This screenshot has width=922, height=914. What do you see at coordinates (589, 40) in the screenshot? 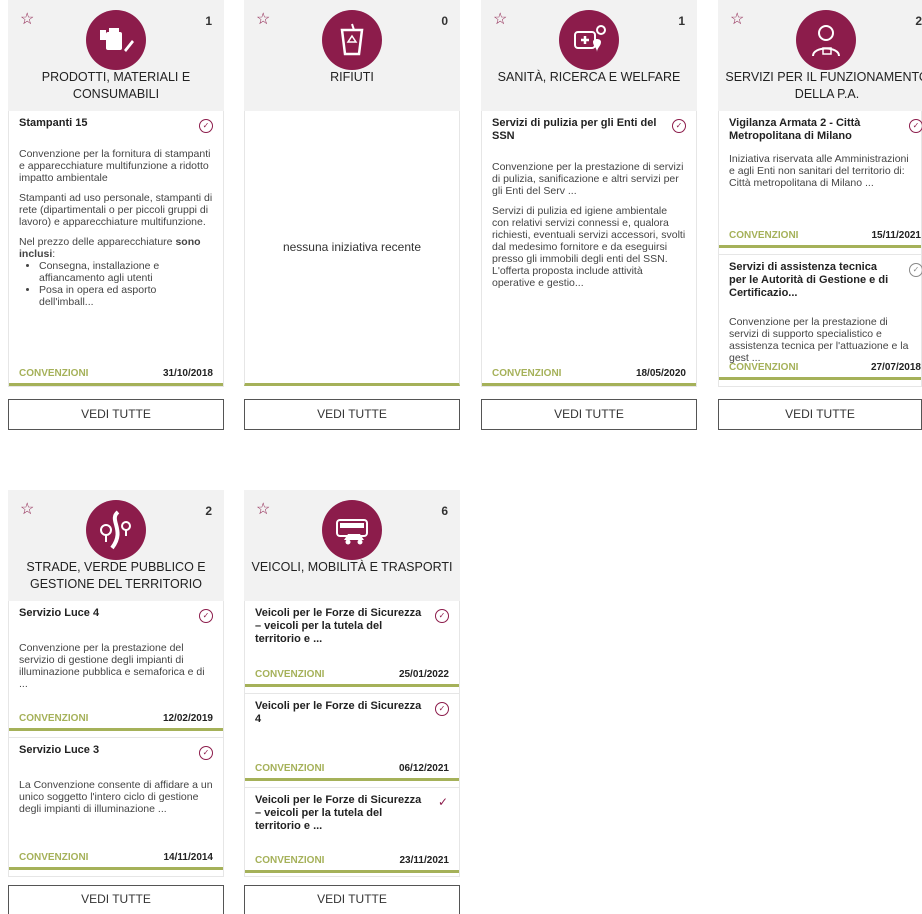
I see `medical-kit-icon` at bounding box center [589, 40].